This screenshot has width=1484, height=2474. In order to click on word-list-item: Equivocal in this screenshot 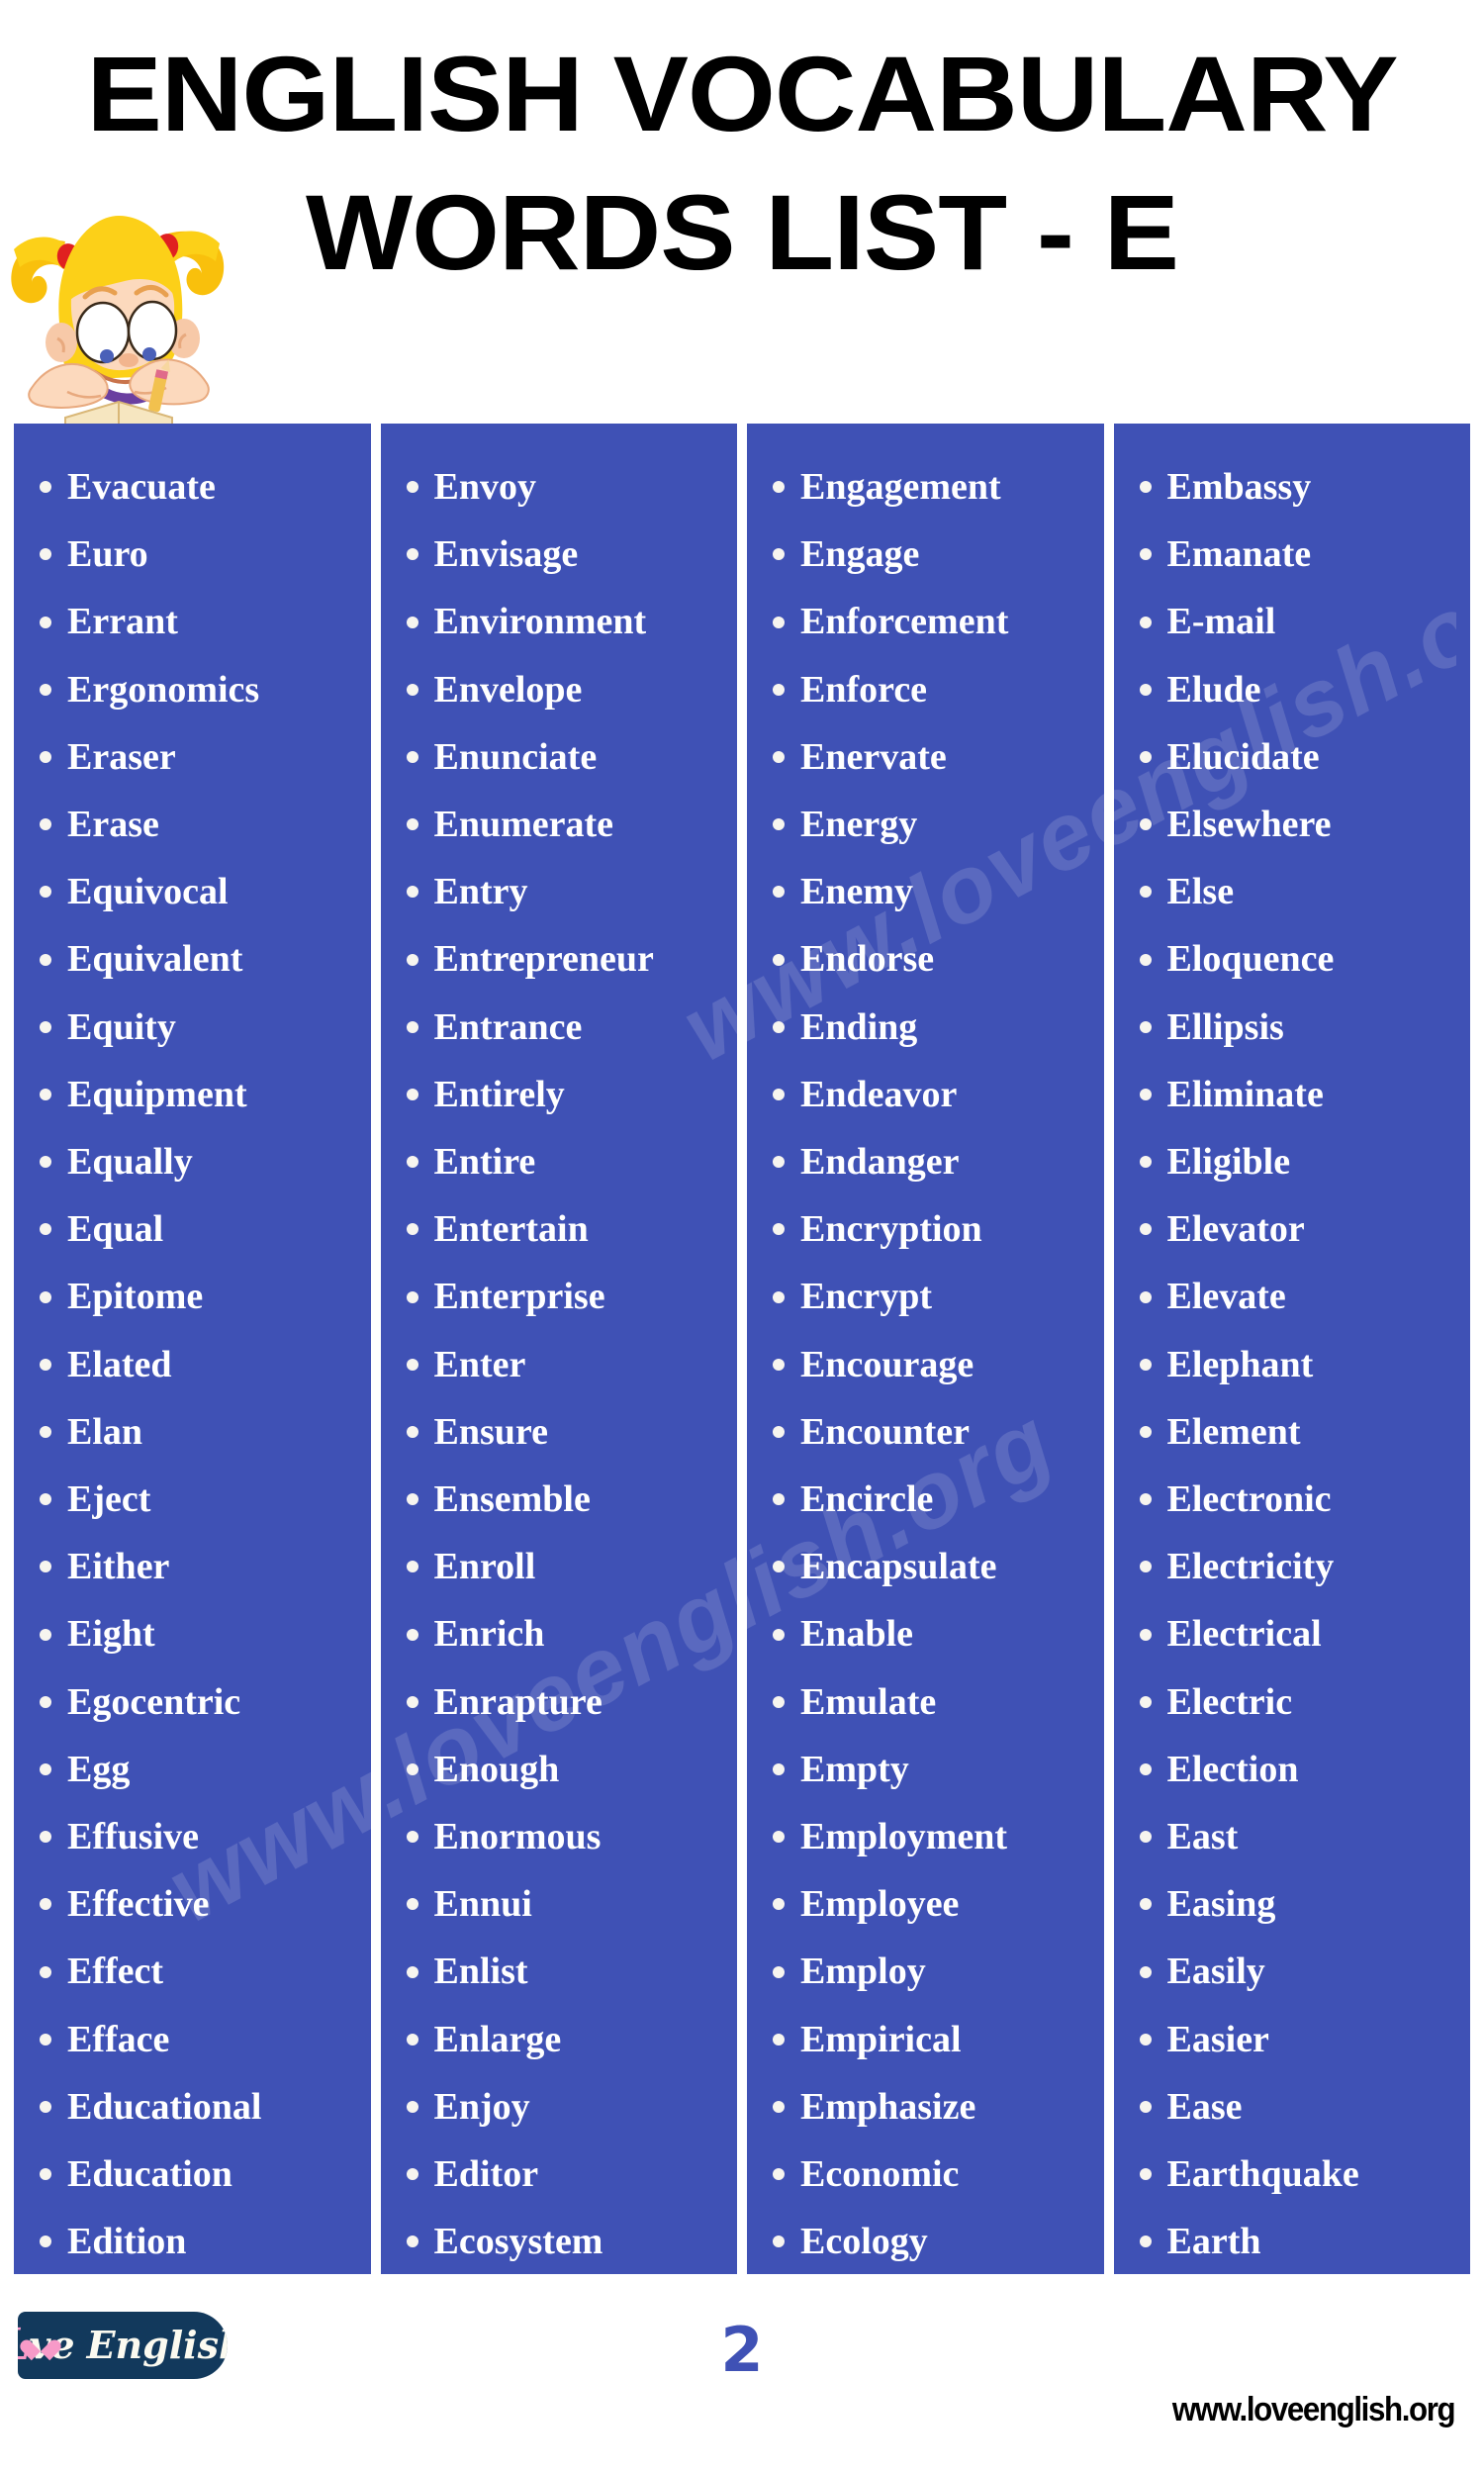, I will do `click(194, 892)`.